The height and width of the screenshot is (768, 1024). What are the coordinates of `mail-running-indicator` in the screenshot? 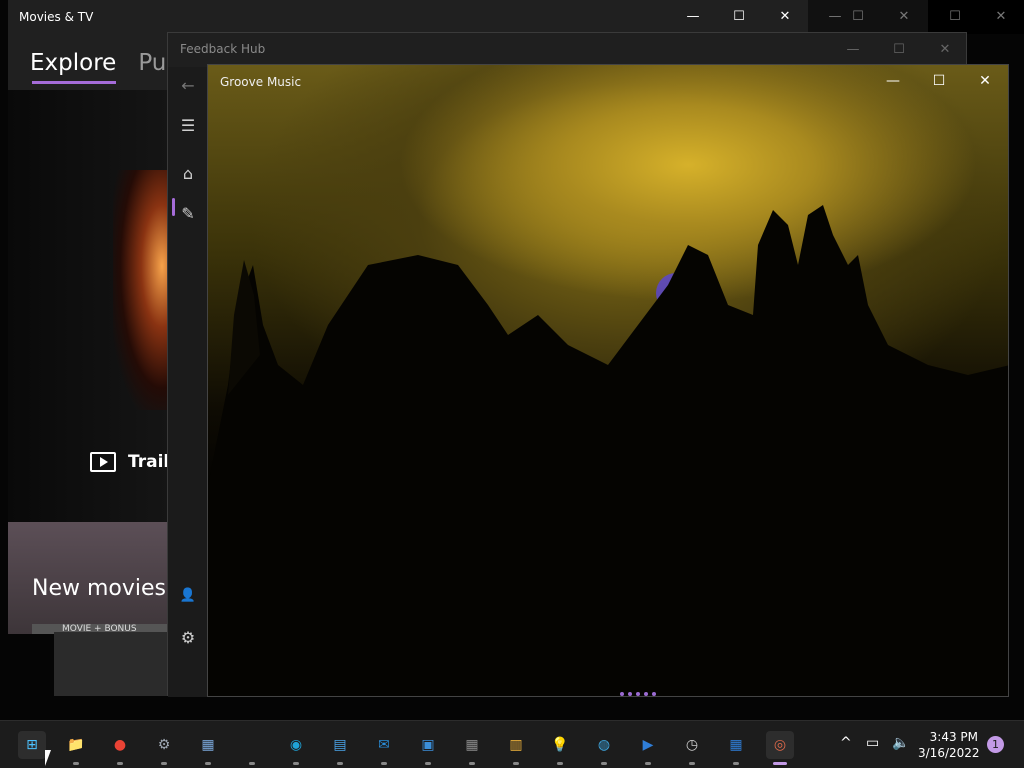 It's located at (384, 763).